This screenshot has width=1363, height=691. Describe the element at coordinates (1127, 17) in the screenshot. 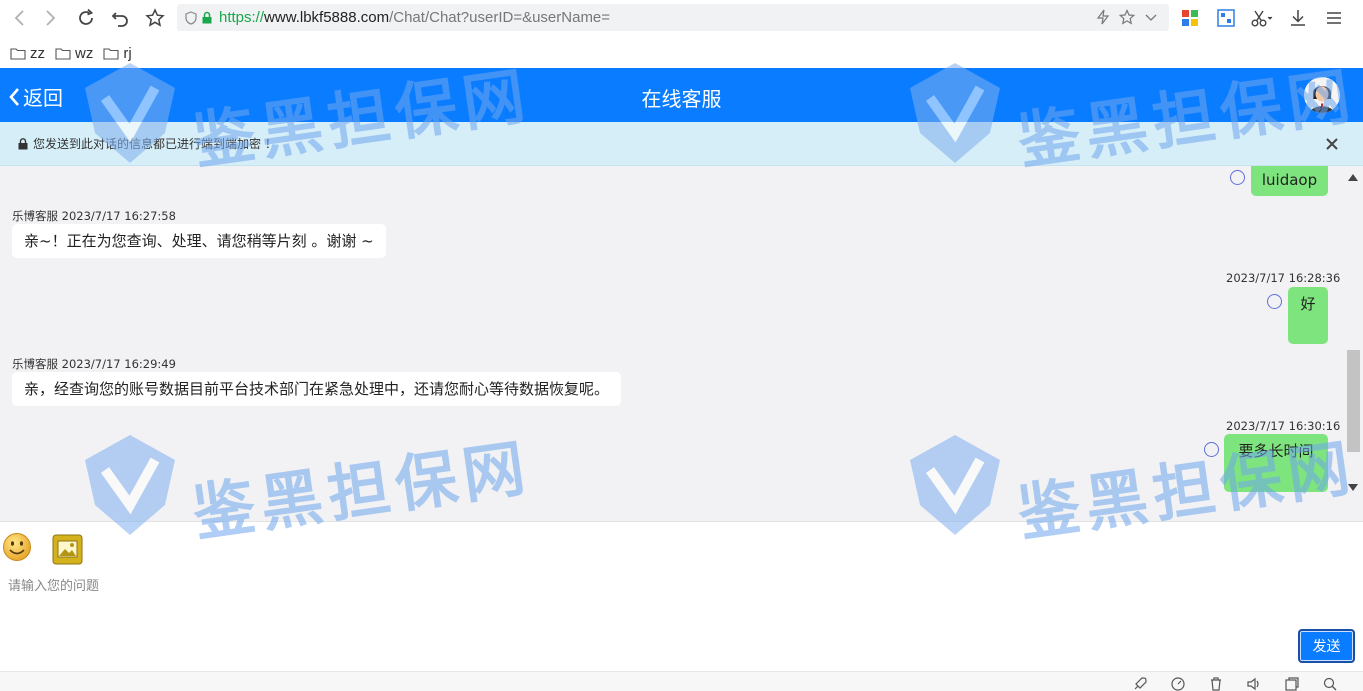

I see `bookmark-star-icon` at that location.